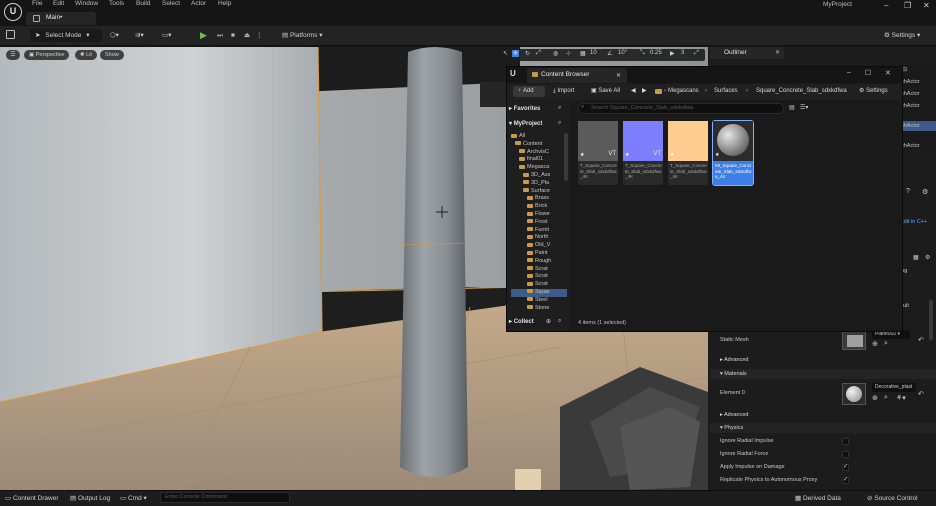  I want to click on tree-folder-item: Furnit, so click(539, 231).